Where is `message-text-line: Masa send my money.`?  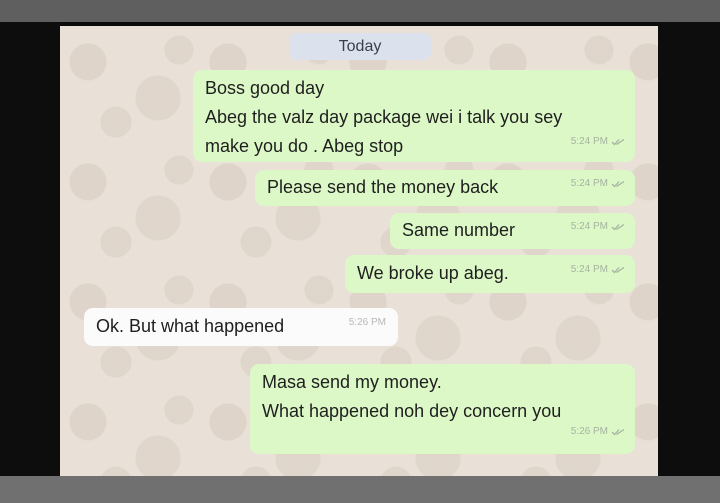
message-text-line: Masa send my money. is located at coordinates (352, 382).